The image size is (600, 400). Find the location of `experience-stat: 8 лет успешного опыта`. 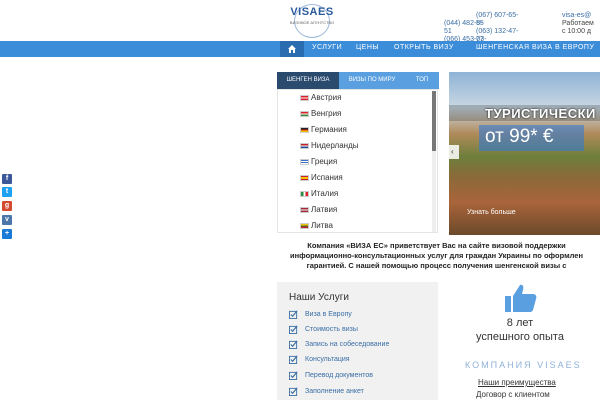

experience-stat: 8 лет успешного опыта is located at coordinates (520, 330).